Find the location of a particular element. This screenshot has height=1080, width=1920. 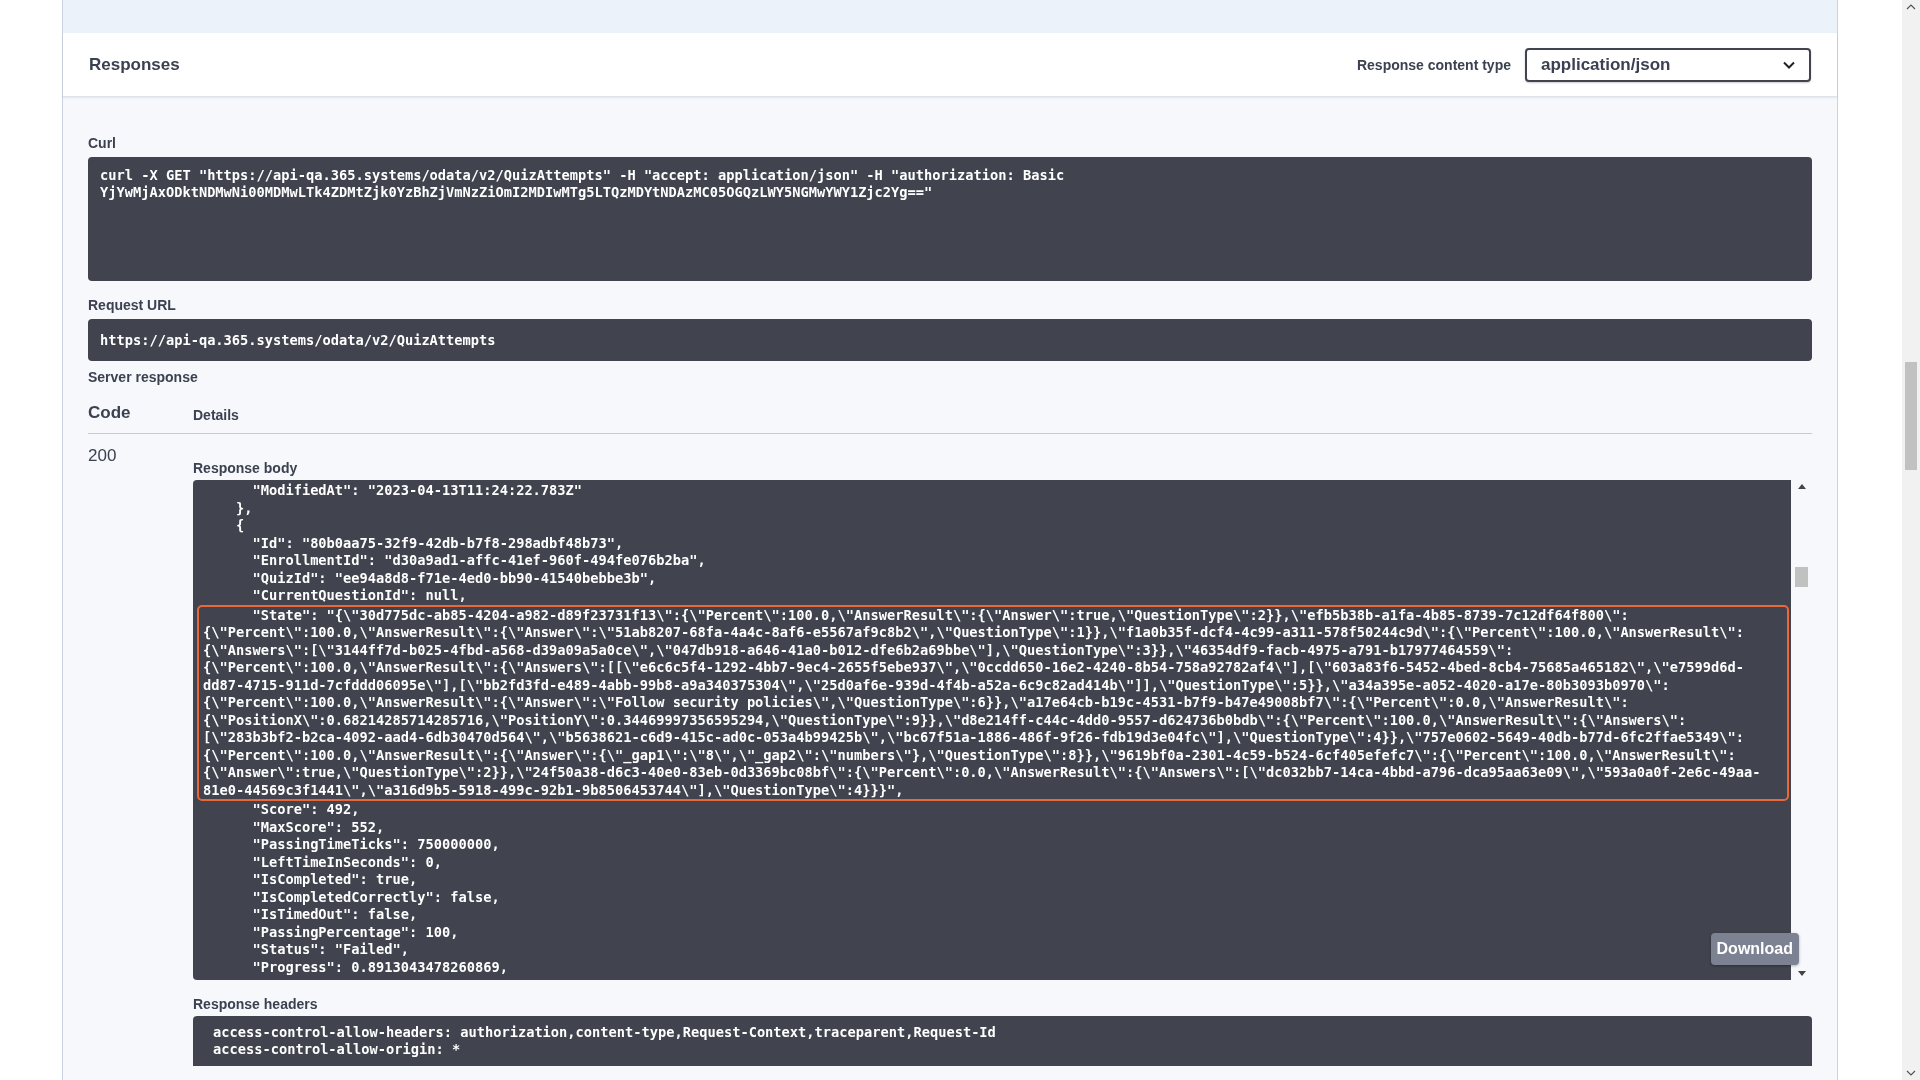

code-line: "State": "{\"30d775dc-ab85-4204-a982-d89f23731f13\":{\"Percent\":100.0,\"AnswerResult\":{\"Answer\":true,\"QuestionType\":2}},\"efb5b38b-a1fa-4b85-8739-7c12df64f800\": is located at coordinates (940, 615).